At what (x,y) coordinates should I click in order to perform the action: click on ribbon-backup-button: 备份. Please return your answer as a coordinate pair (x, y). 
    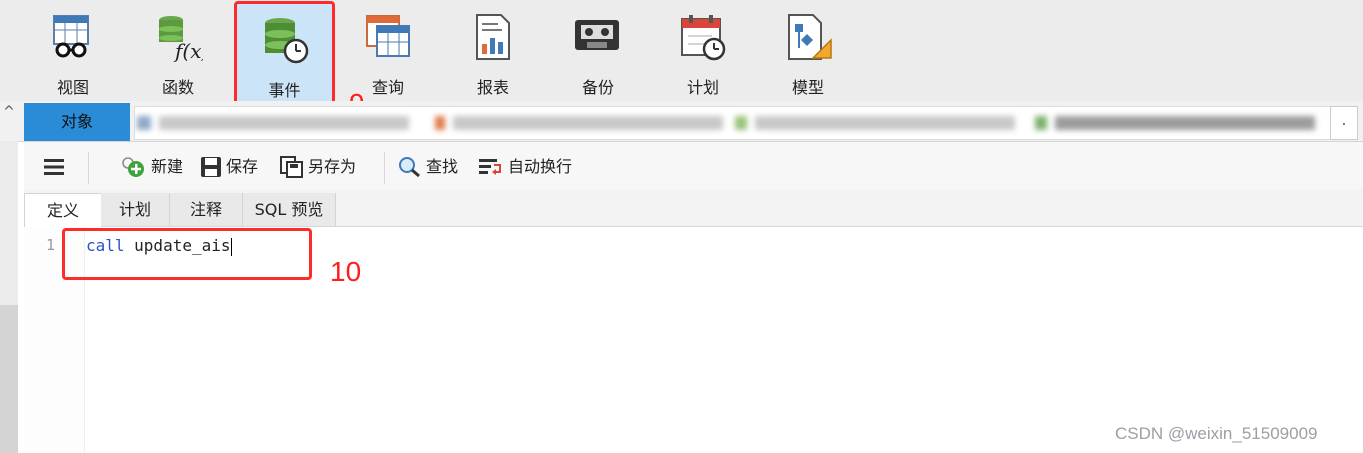
    Looking at the image, I should click on (598, 53).